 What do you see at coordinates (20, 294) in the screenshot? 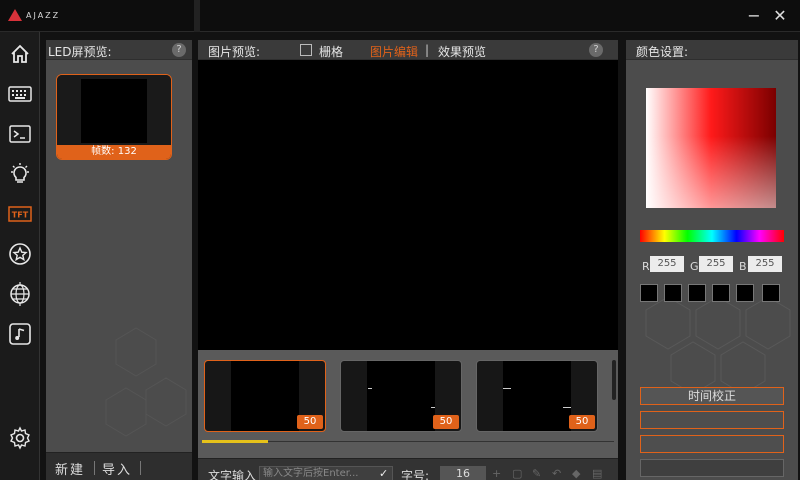
I see `globe-icon` at bounding box center [20, 294].